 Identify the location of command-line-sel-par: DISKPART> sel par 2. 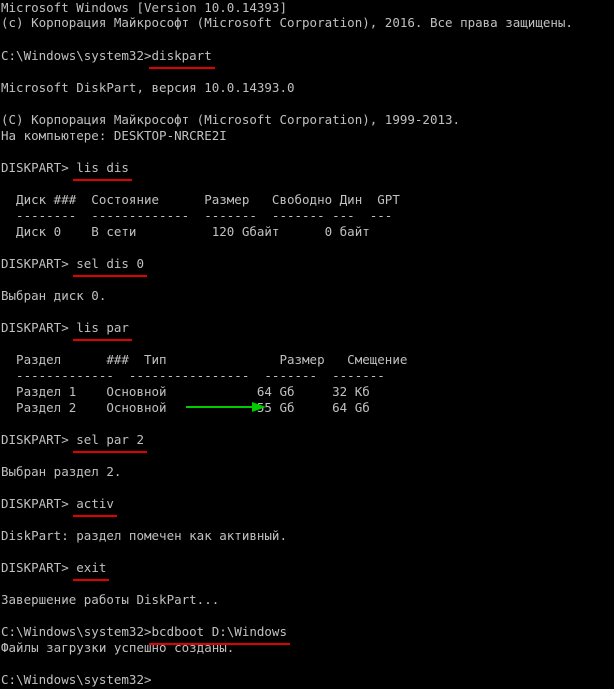
(74, 442).